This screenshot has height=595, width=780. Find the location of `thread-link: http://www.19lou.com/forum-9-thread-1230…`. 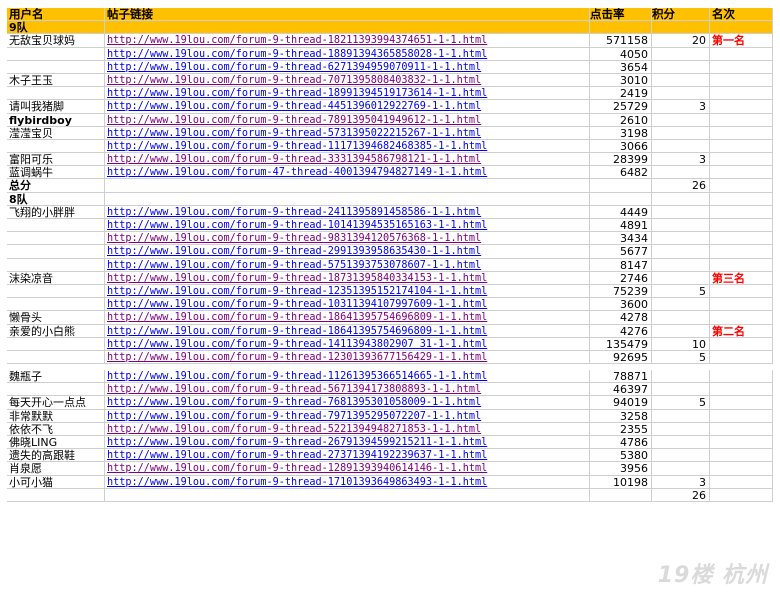

thread-link: http://www.19lou.com/forum-9-thread-1230… is located at coordinates (297, 357).